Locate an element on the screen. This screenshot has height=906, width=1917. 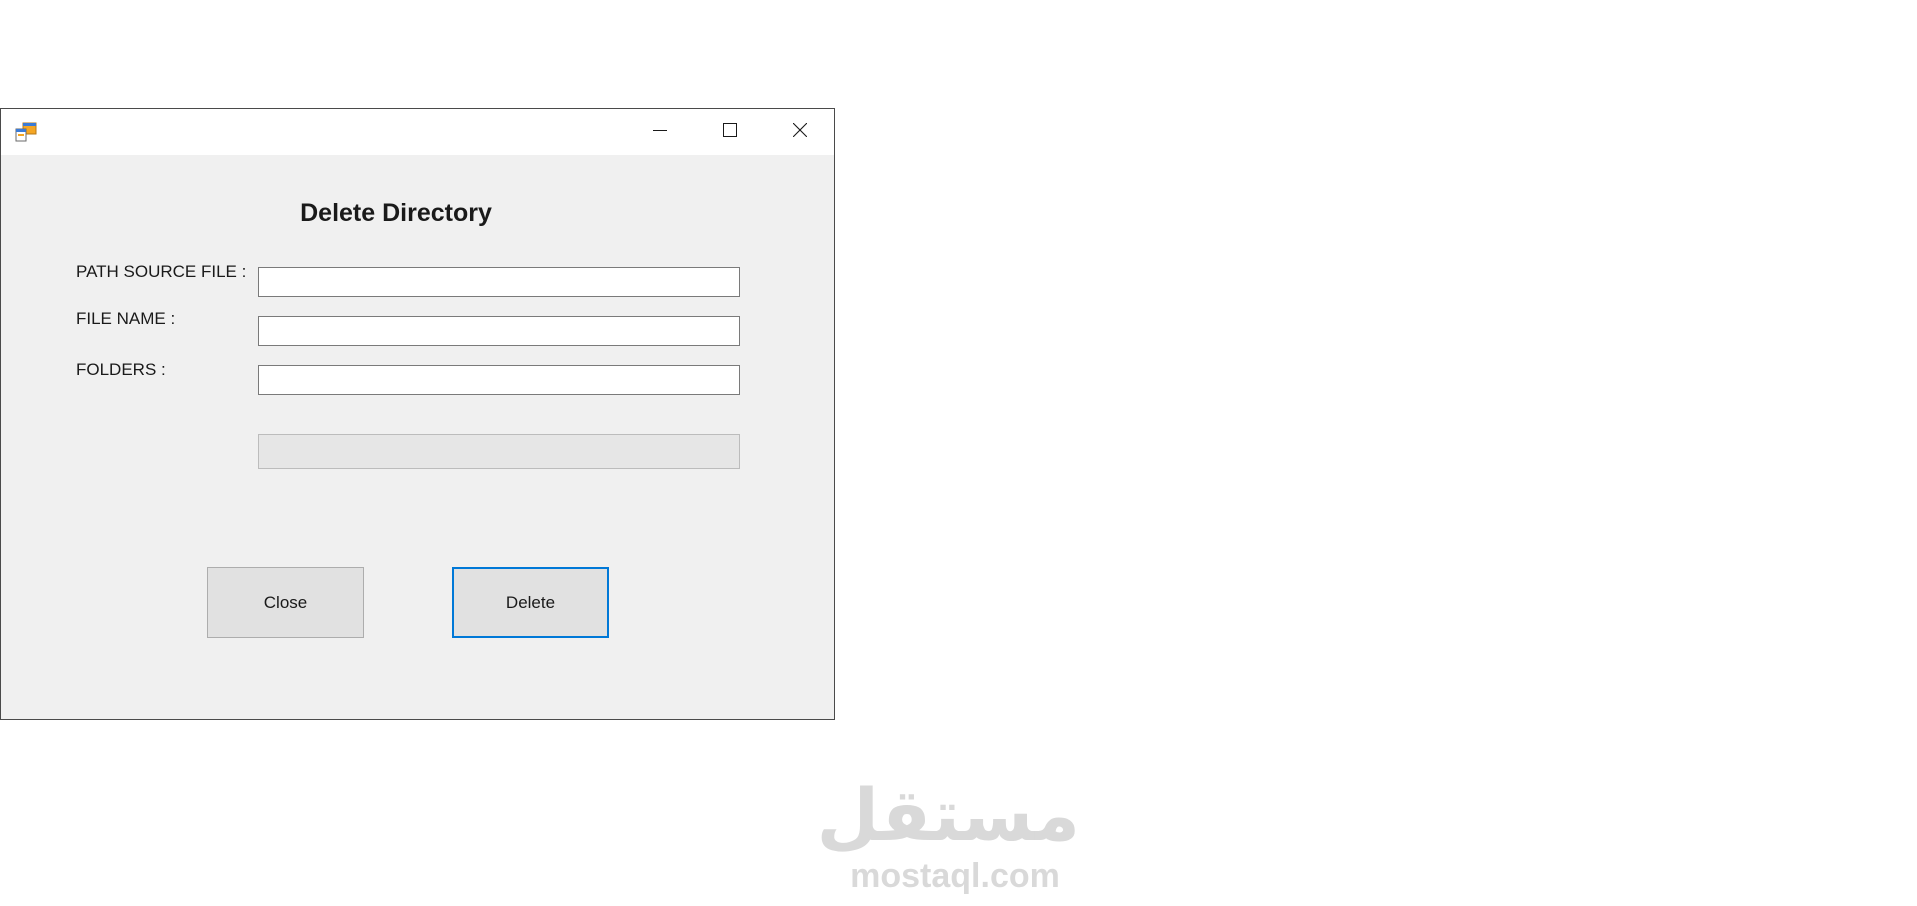
app-icon is located at coordinates (26, 132).